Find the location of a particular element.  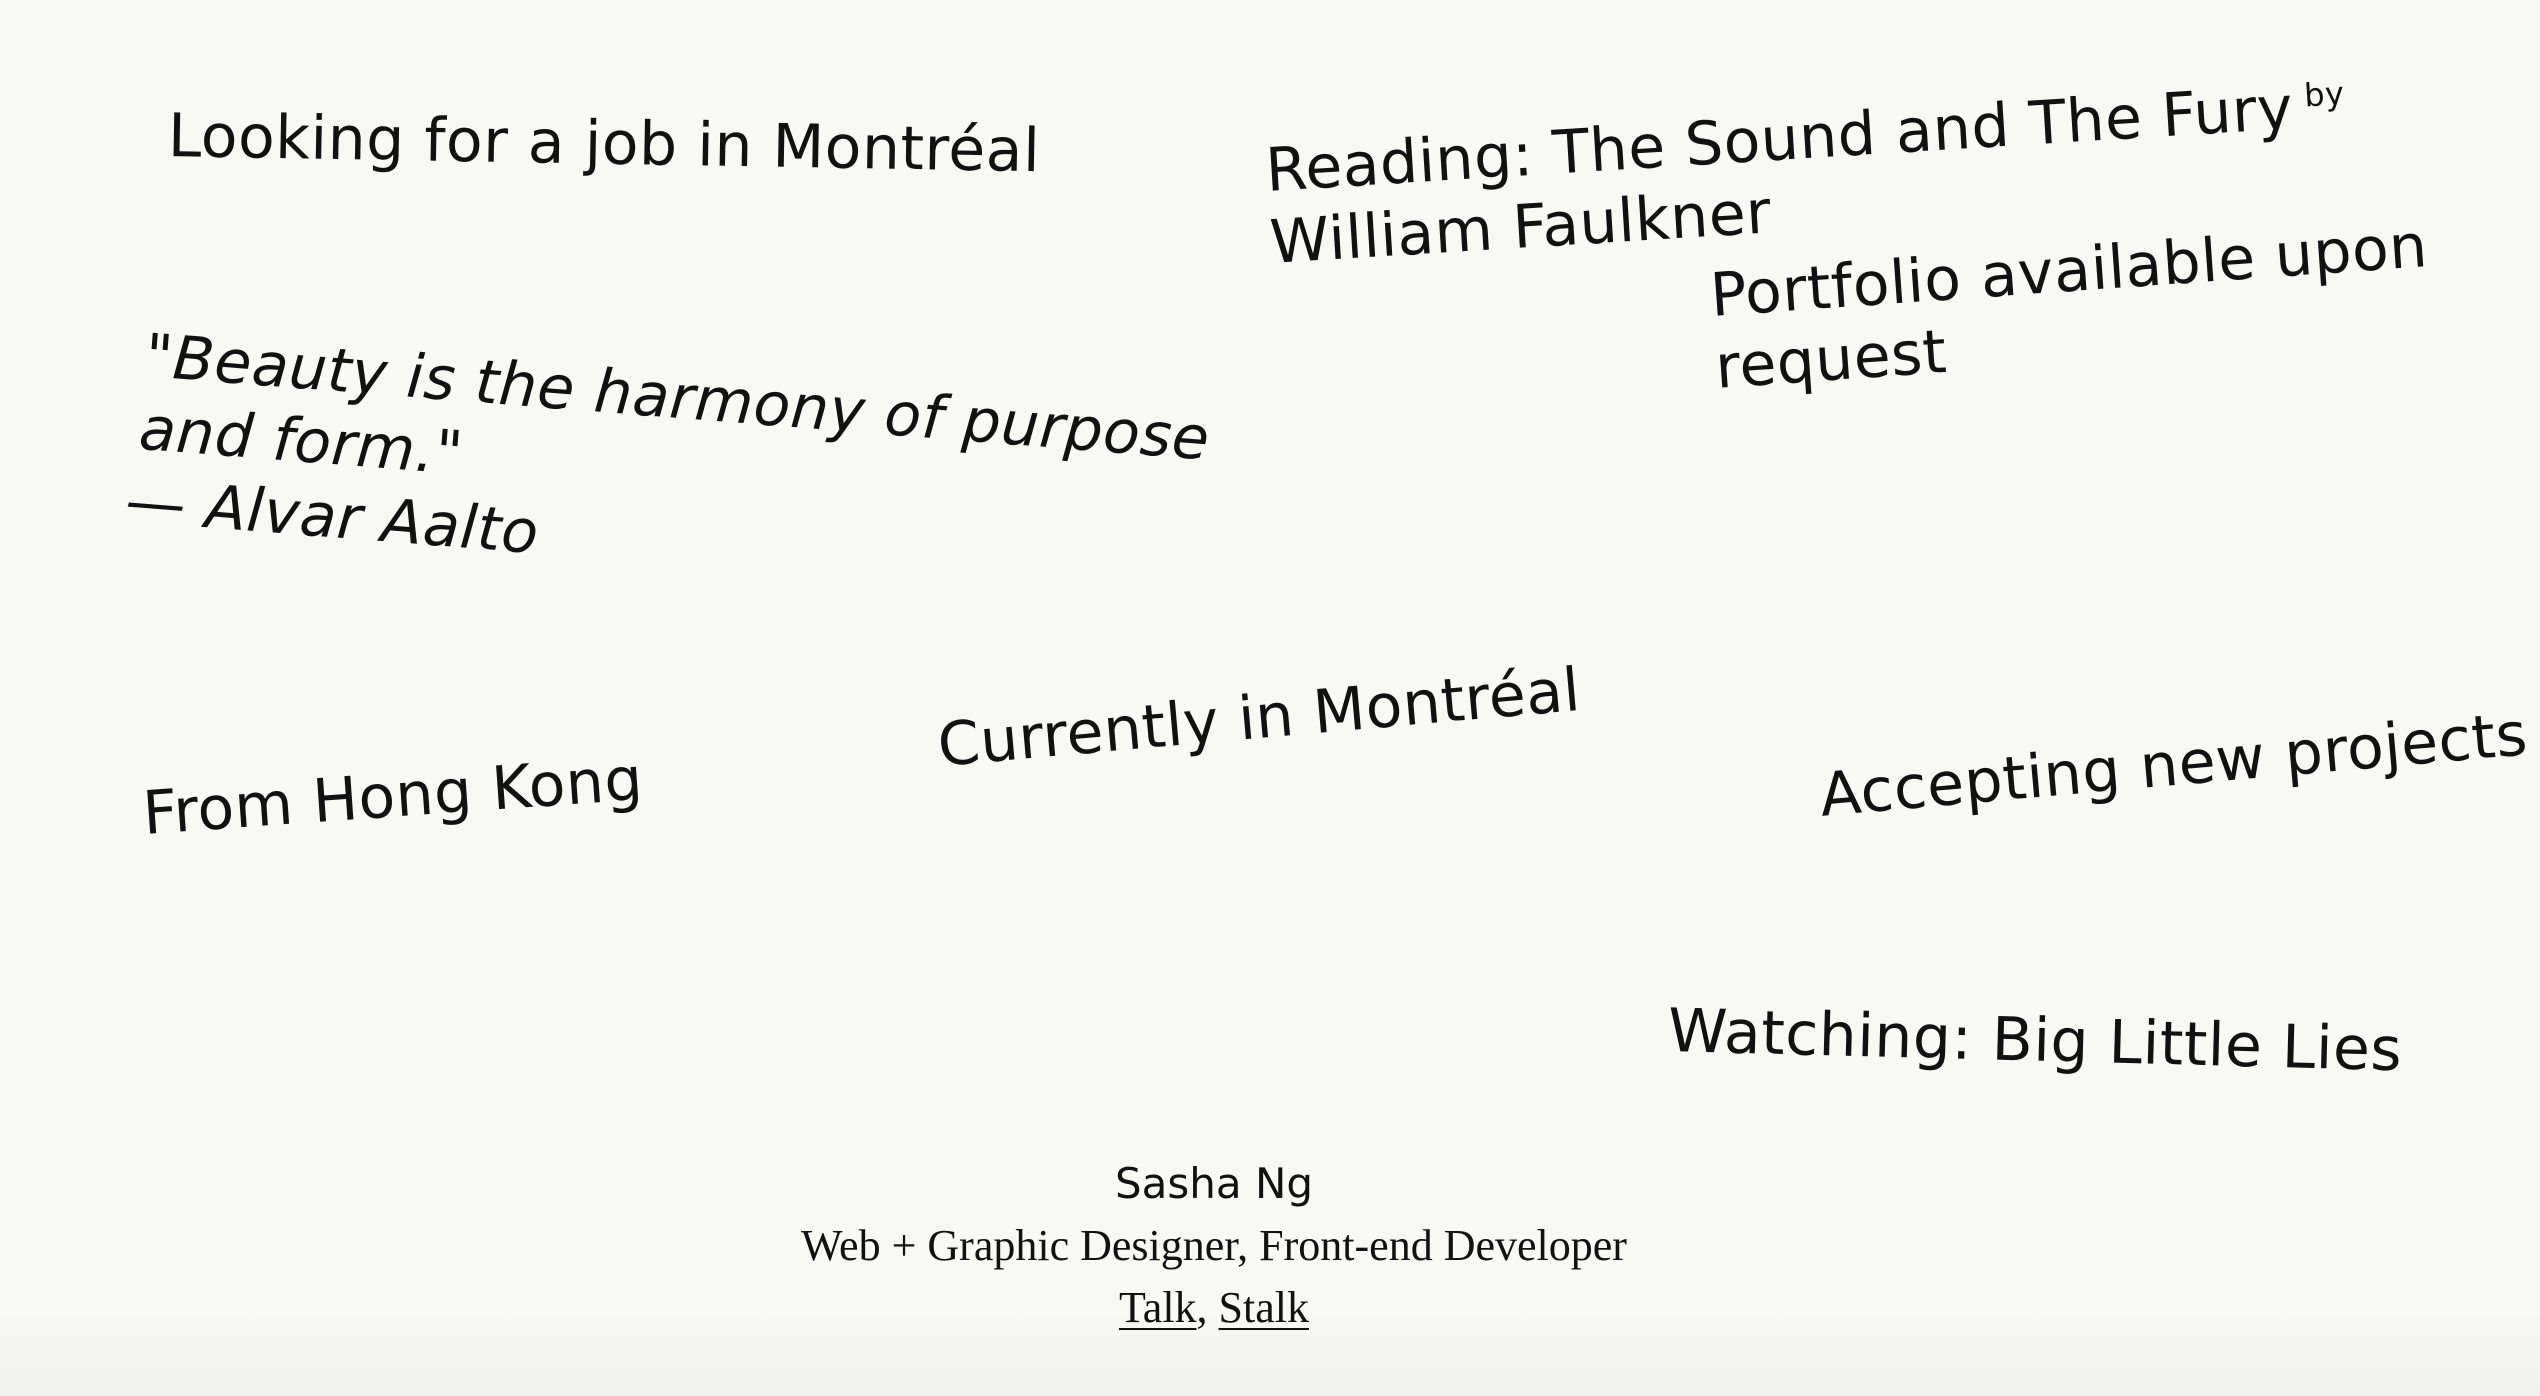

contact-links: Talk, Stalk is located at coordinates (1214, 1308).